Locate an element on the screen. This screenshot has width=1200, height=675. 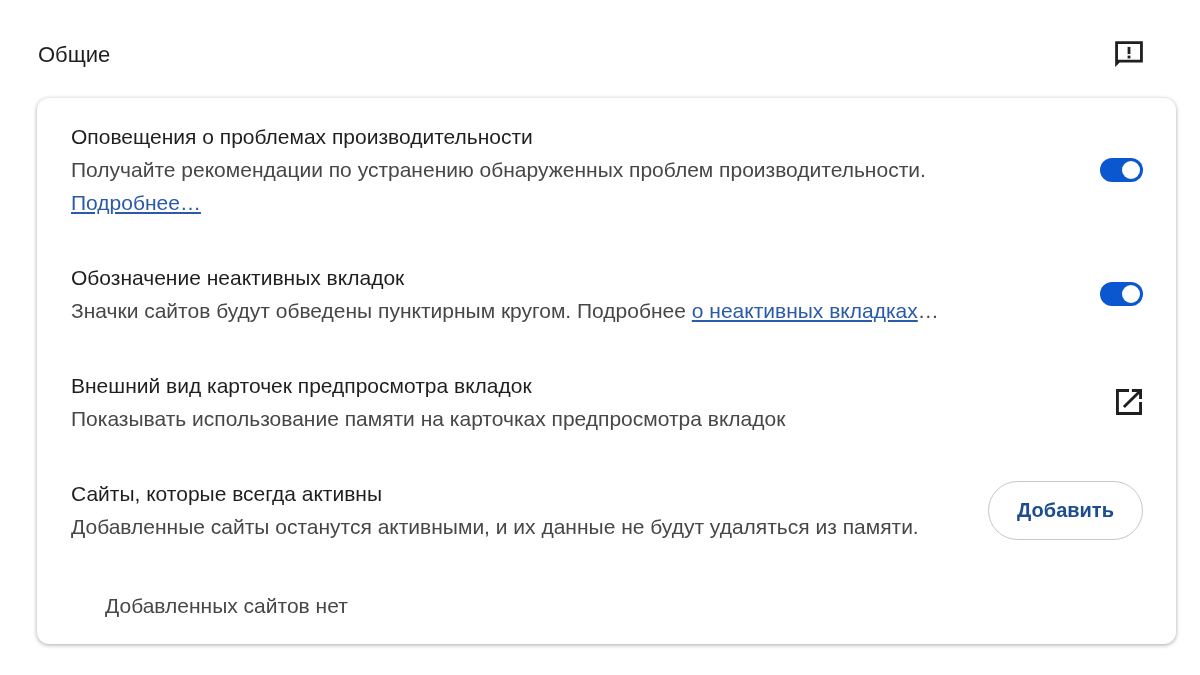
section-title: Общие is located at coordinates (74, 55).